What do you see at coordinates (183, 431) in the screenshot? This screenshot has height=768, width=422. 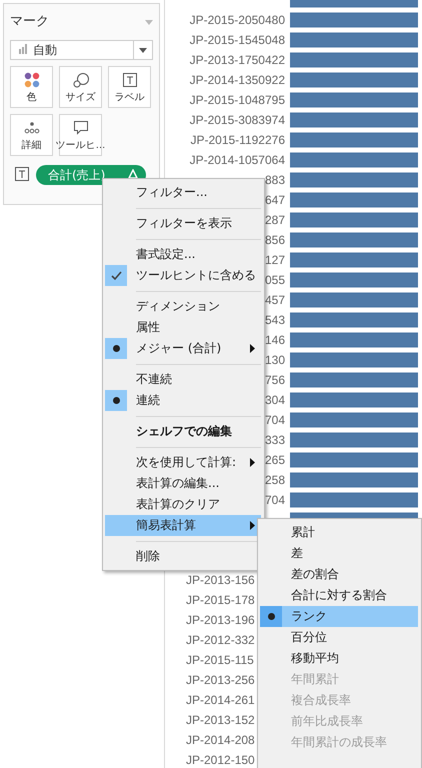 I see `menu-item: シェルフでの編集` at bounding box center [183, 431].